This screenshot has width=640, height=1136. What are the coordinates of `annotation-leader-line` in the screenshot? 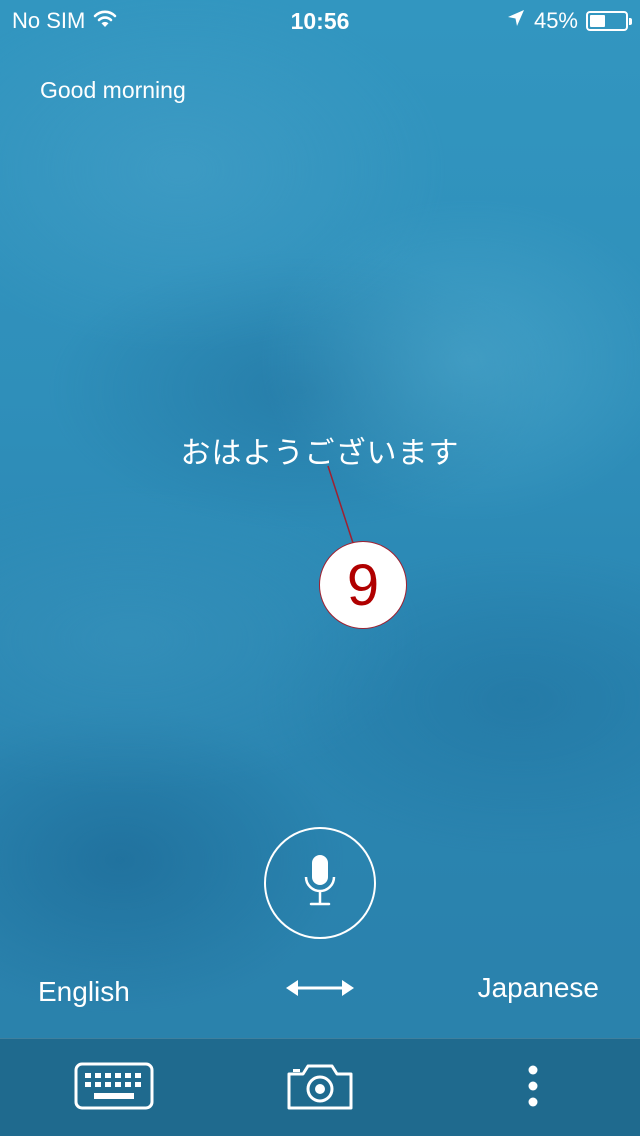 It's located at (340, 504).